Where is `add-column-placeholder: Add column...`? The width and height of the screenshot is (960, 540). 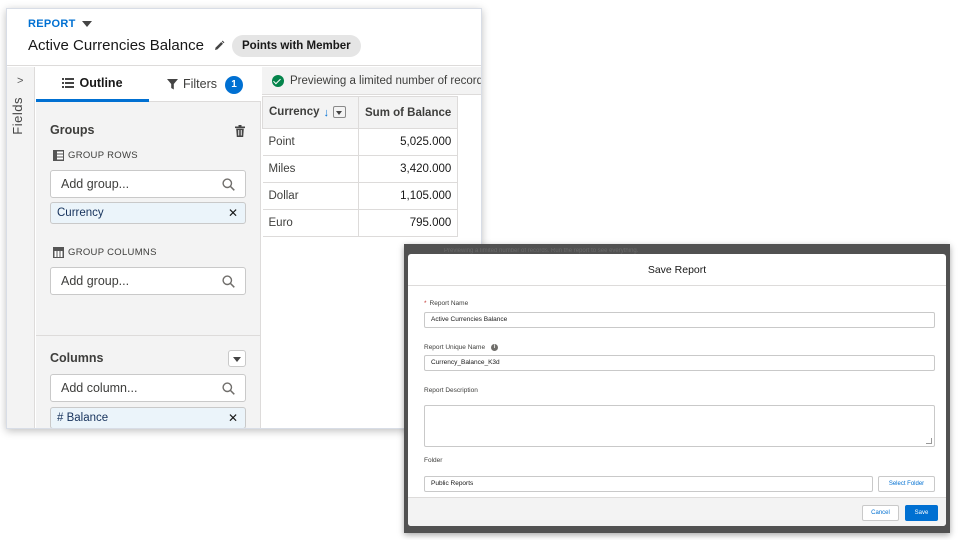
add-column-placeholder: Add column... is located at coordinates (99, 388).